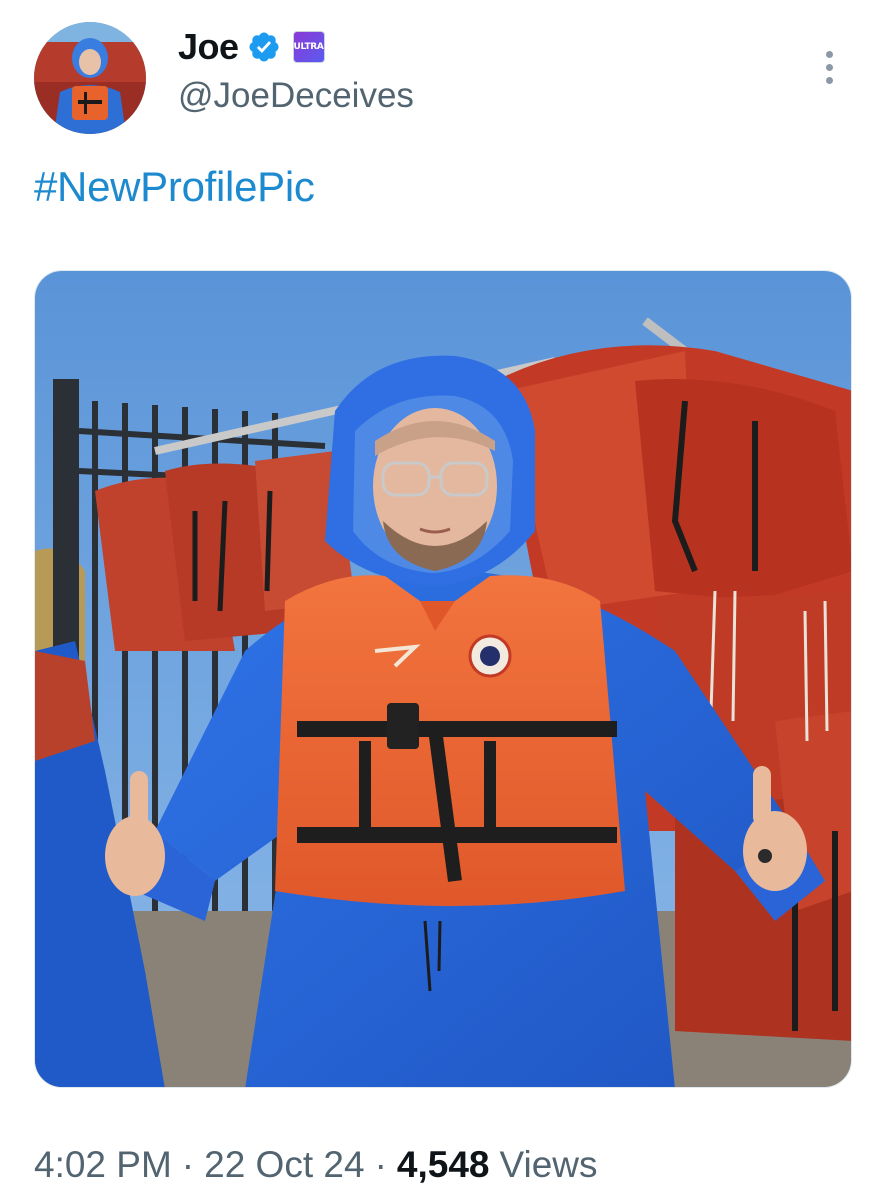 The height and width of the screenshot is (1200, 886). Describe the element at coordinates (208, 47) in the screenshot. I see `author-display-name: Joe` at that location.